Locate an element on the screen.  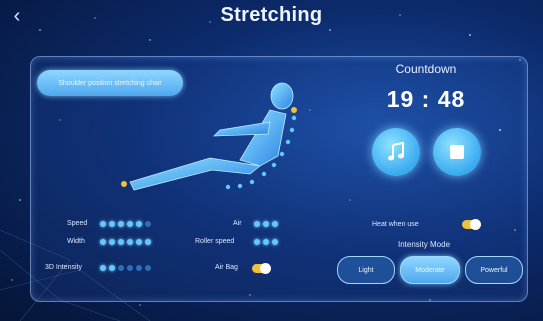
countdown-label: Countdown is located at coordinates (426, 69).